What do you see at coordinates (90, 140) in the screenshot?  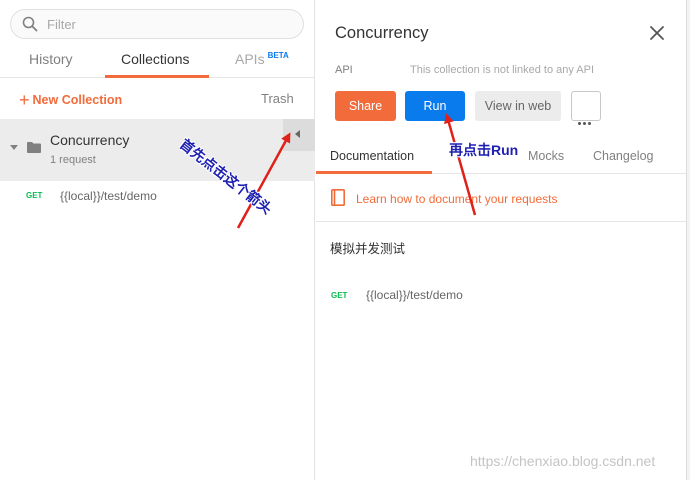 I see `collection-name: Concurrency` at bounding box center [90, 140].